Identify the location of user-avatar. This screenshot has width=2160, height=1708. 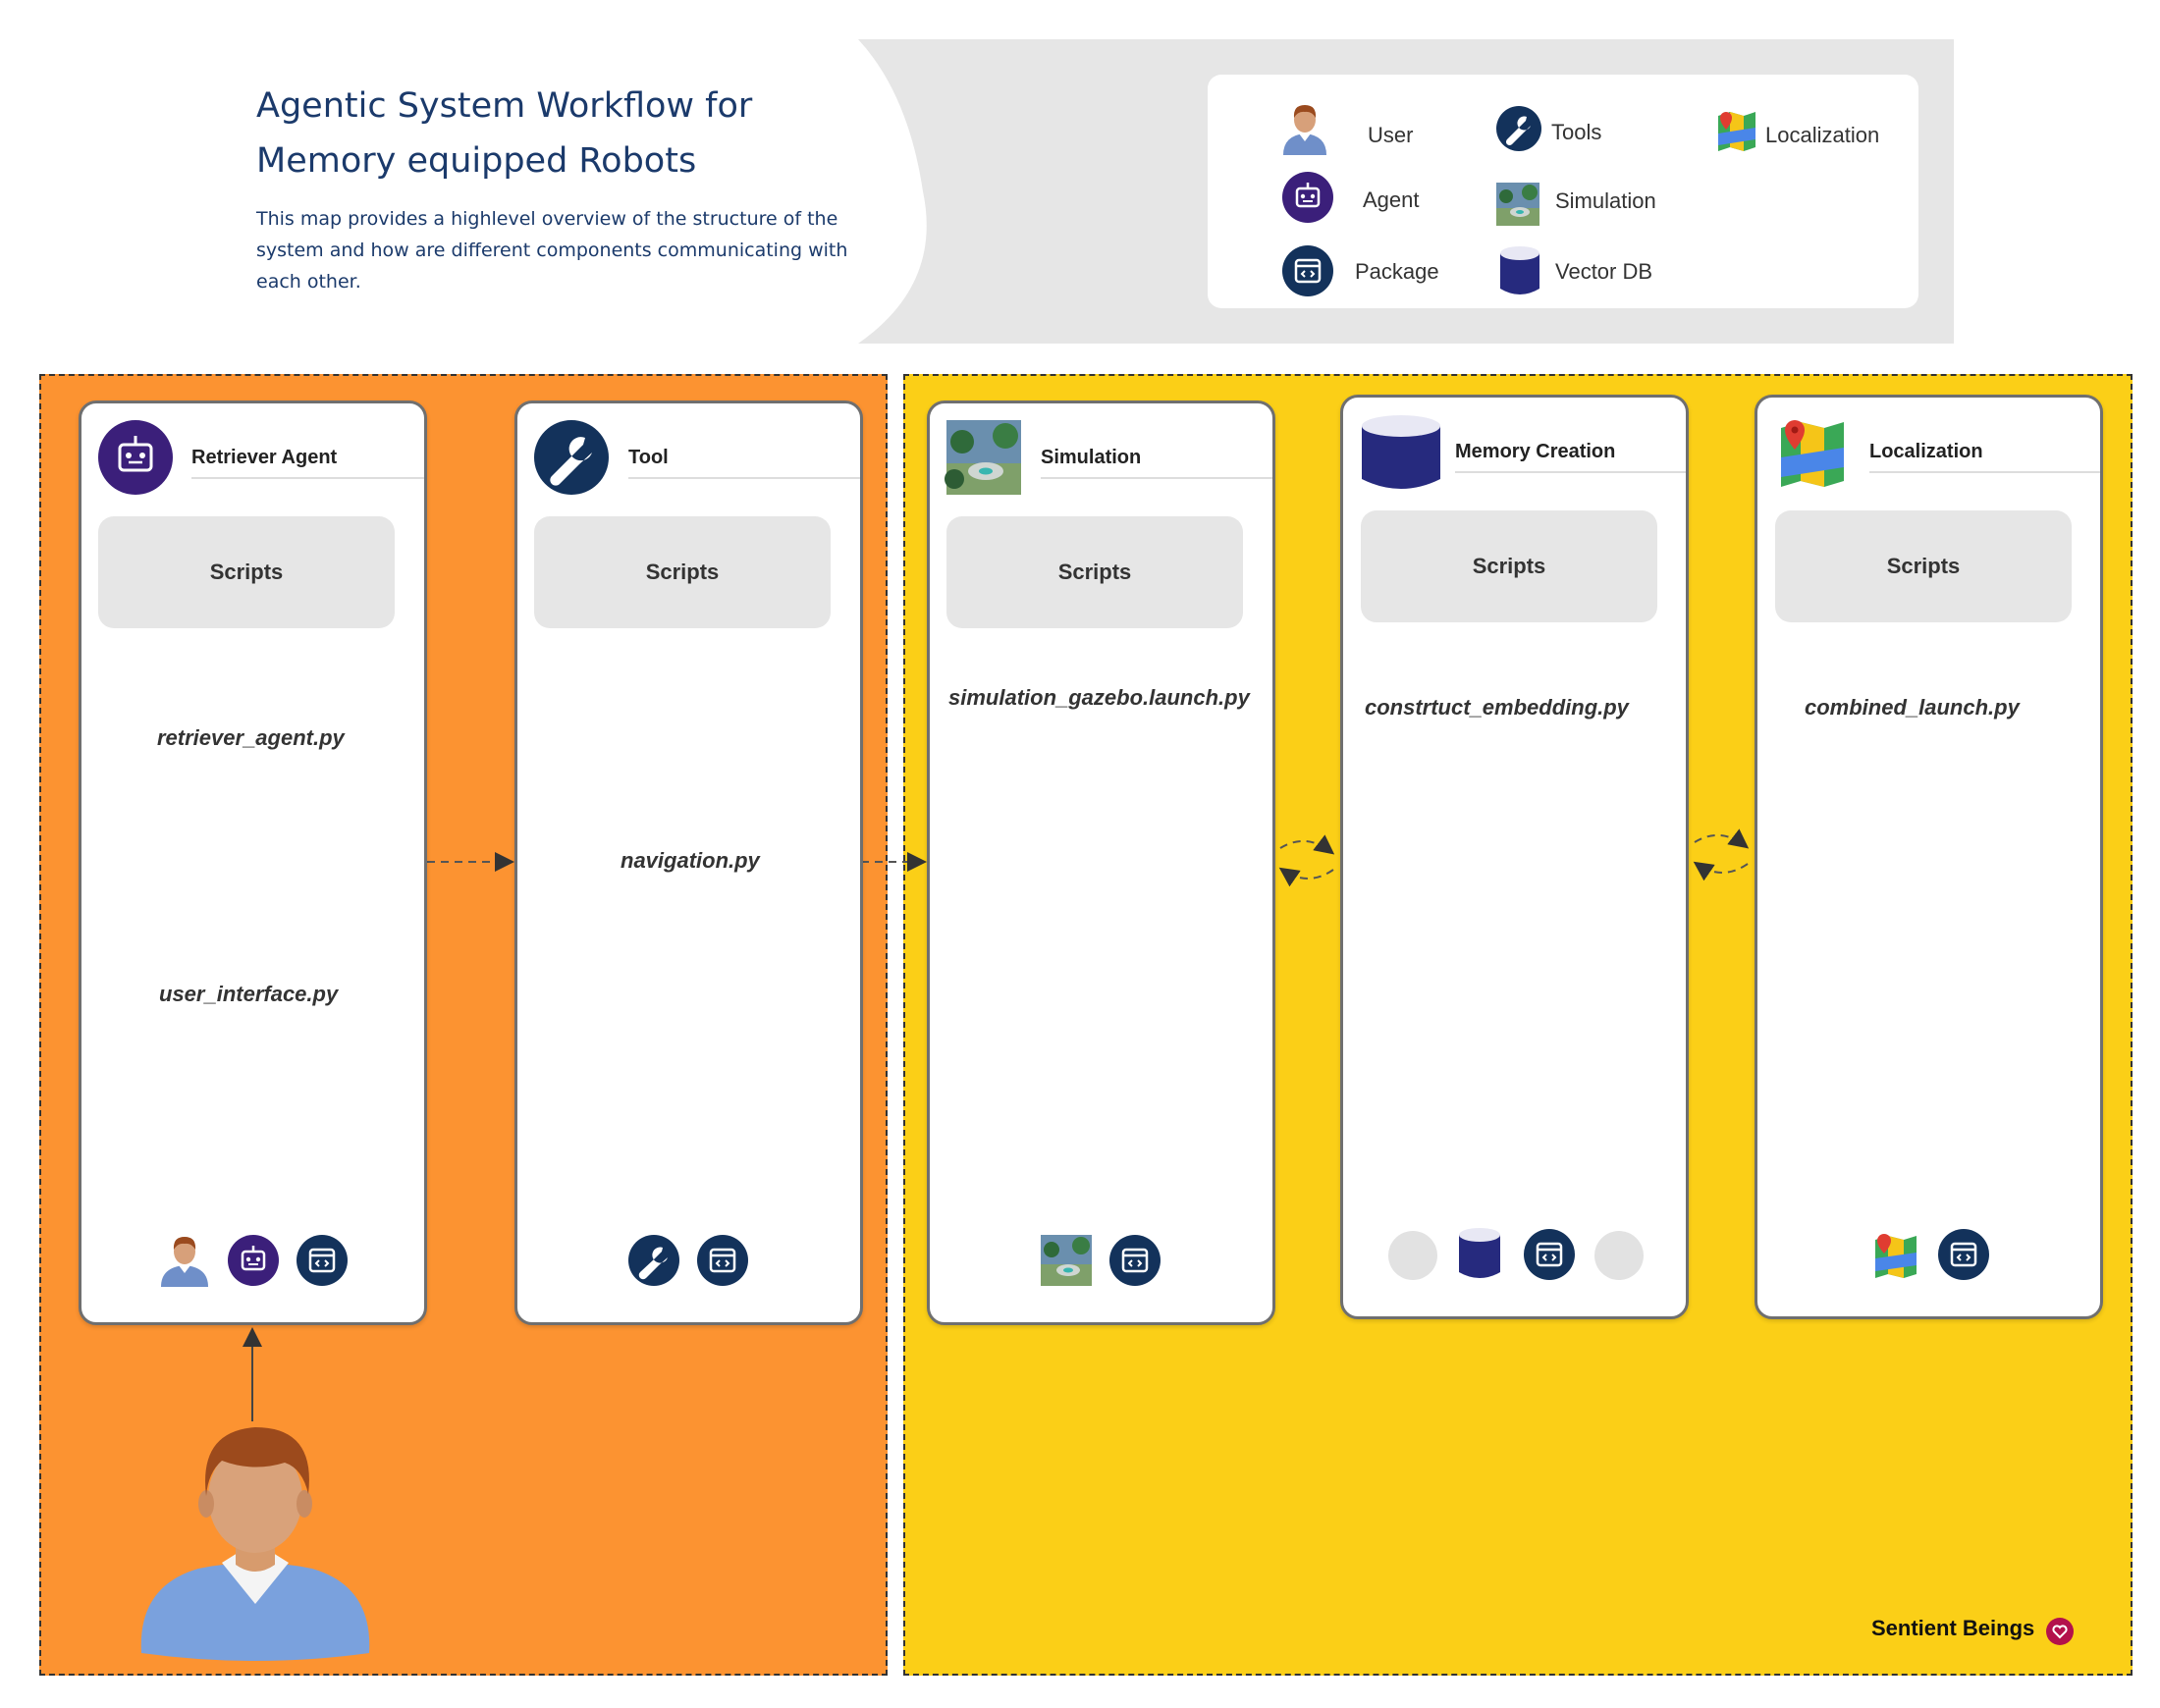
(255, 1544).